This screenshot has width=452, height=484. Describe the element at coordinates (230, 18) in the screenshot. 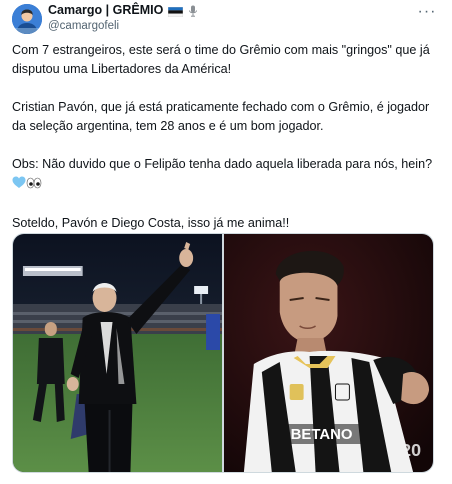

I see `tweet-header: Camargo | GRÊMIO @camargofeli` at that location.